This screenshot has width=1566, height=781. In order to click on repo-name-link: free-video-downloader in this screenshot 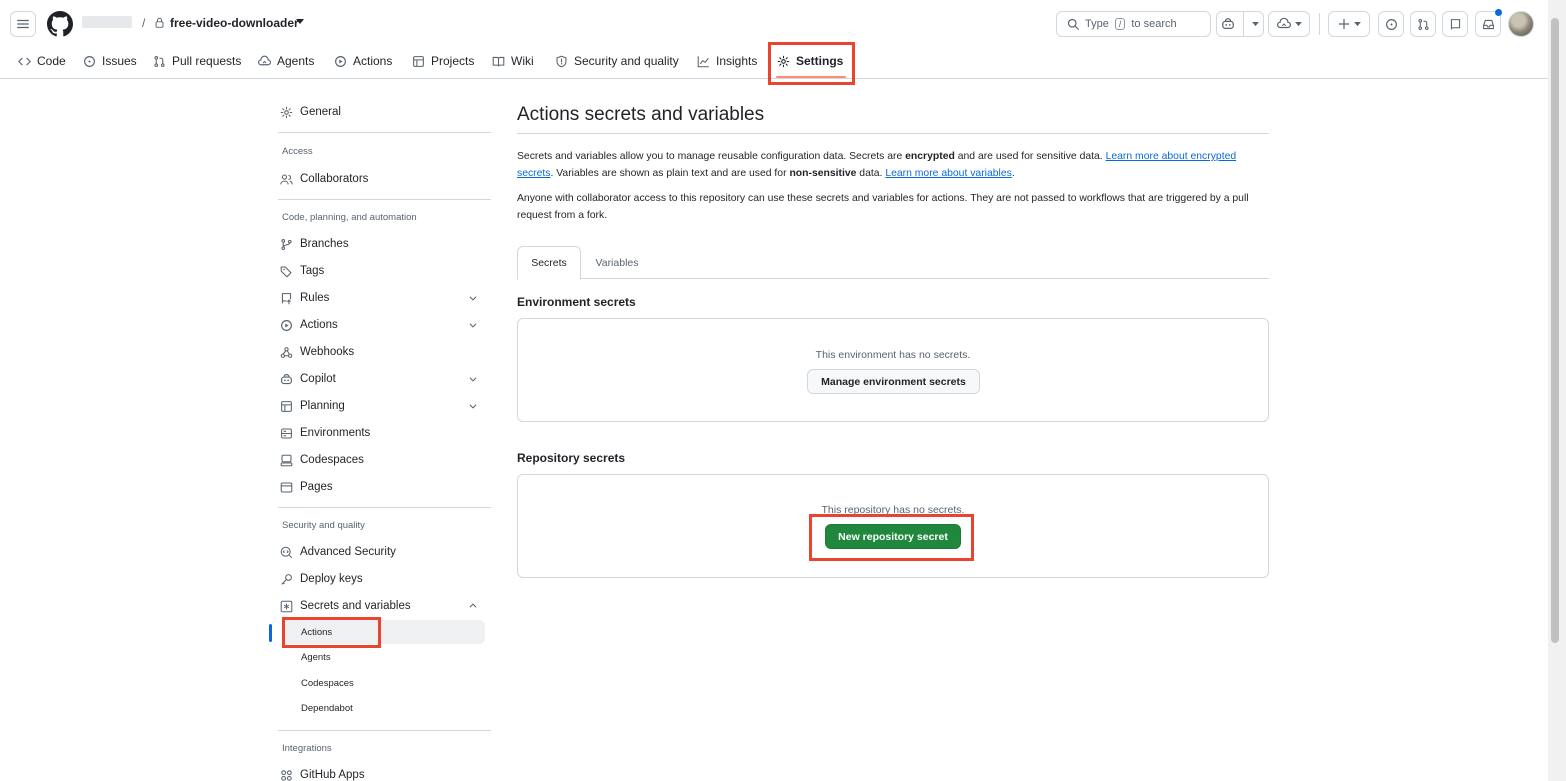, I will do `click(234, 23)`.